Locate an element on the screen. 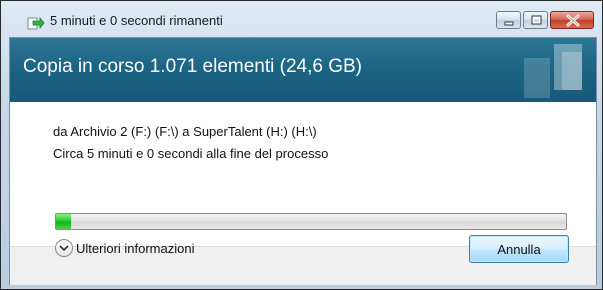 The width and height of the screenshot is (603, 290). maximize-button is located at coordinates (535, 20).